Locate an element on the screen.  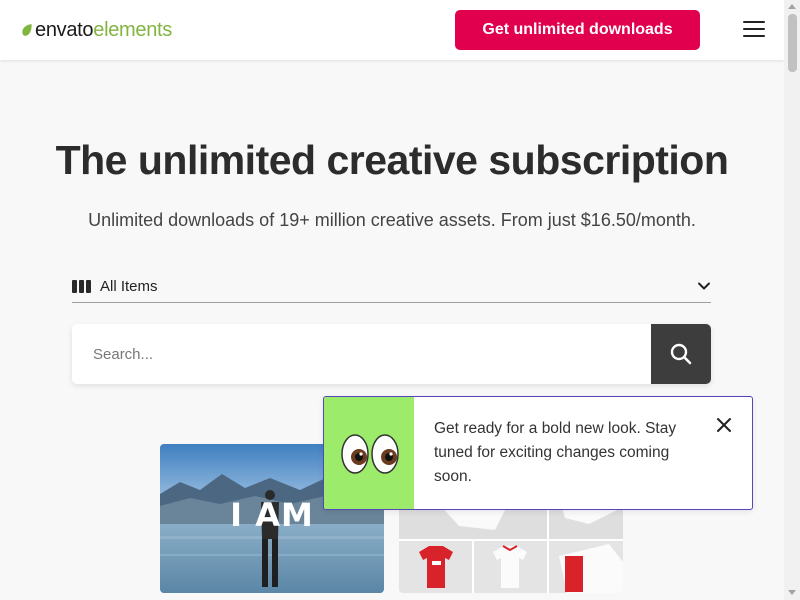
scrollbar-thumb is located at coordinates (792, 43).